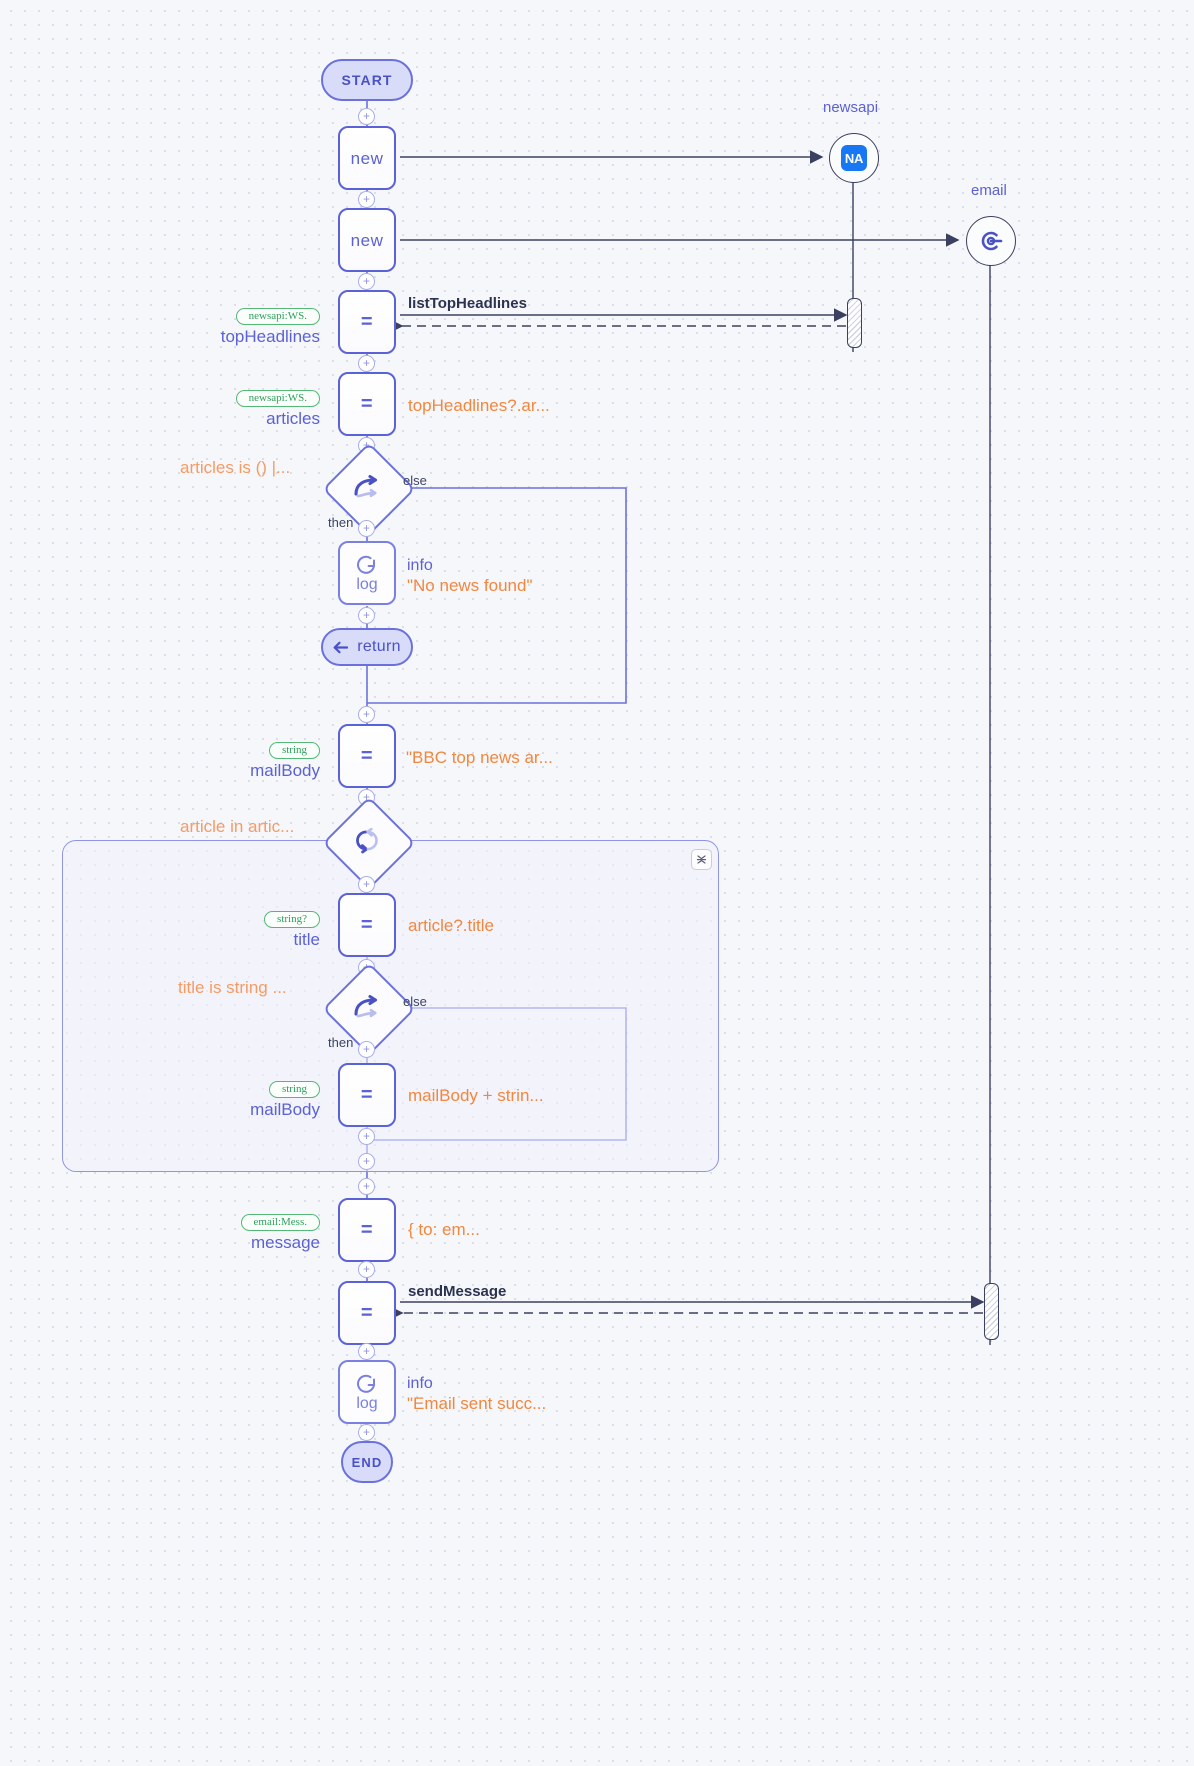 Image resolution: width=1194 pixels, height=1766 pixels. I want to click on call-label-listtopheadlines: listTopHeadlines, so click(467, 303).